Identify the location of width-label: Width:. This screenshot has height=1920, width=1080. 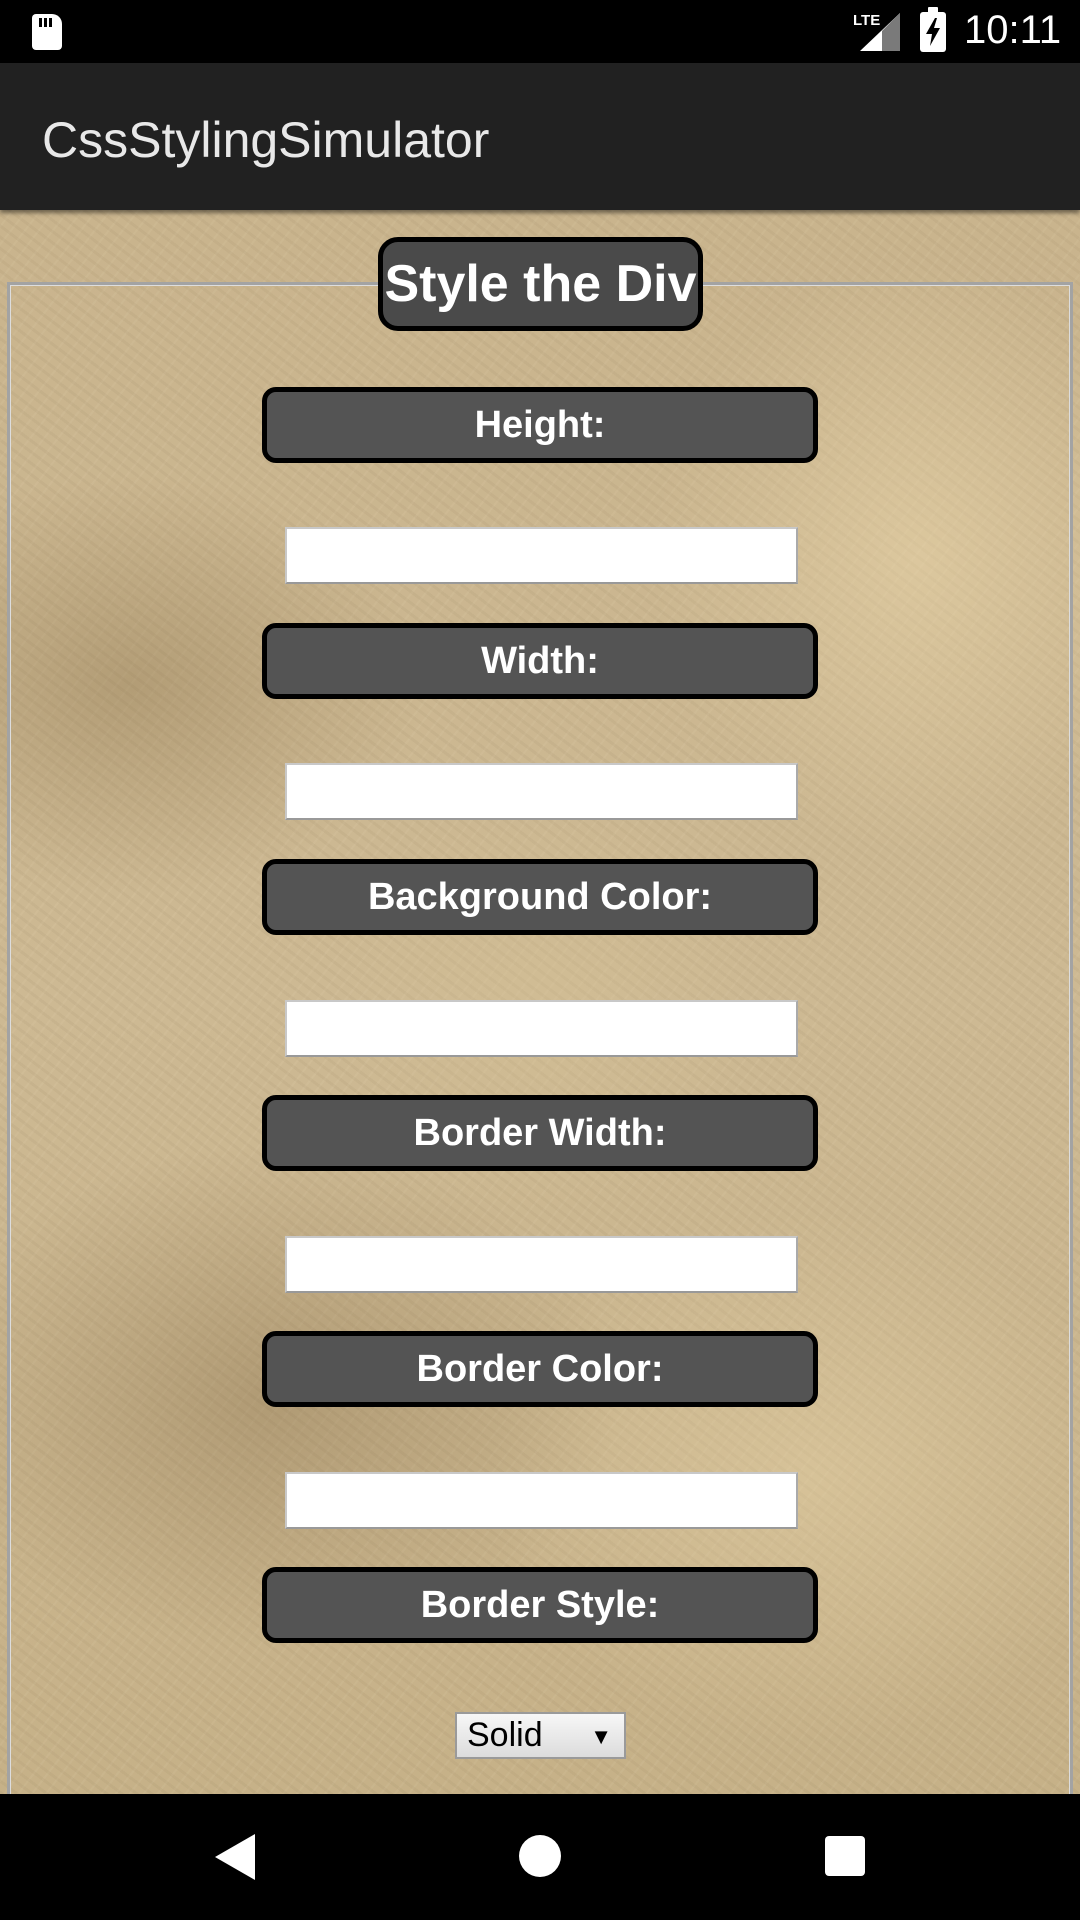
(540, 661).